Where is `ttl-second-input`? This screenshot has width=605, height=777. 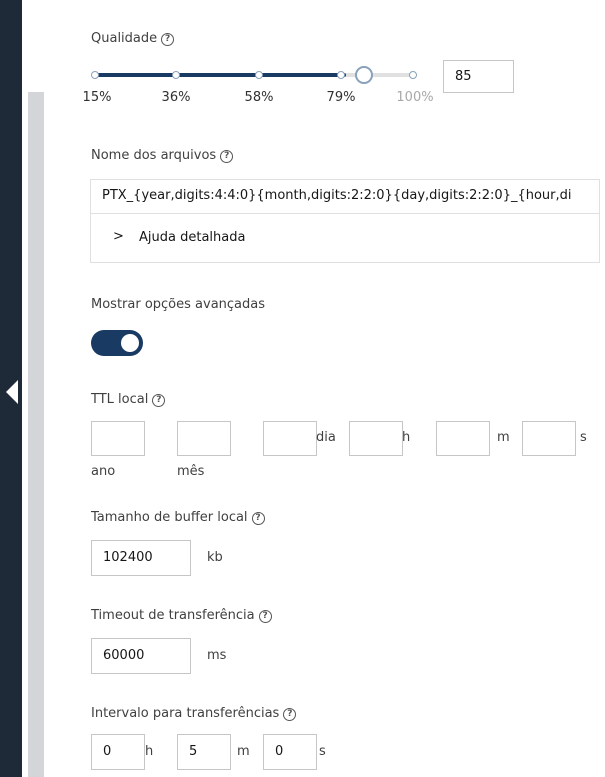
ttl-second-input is located at coordinates (549, 438).